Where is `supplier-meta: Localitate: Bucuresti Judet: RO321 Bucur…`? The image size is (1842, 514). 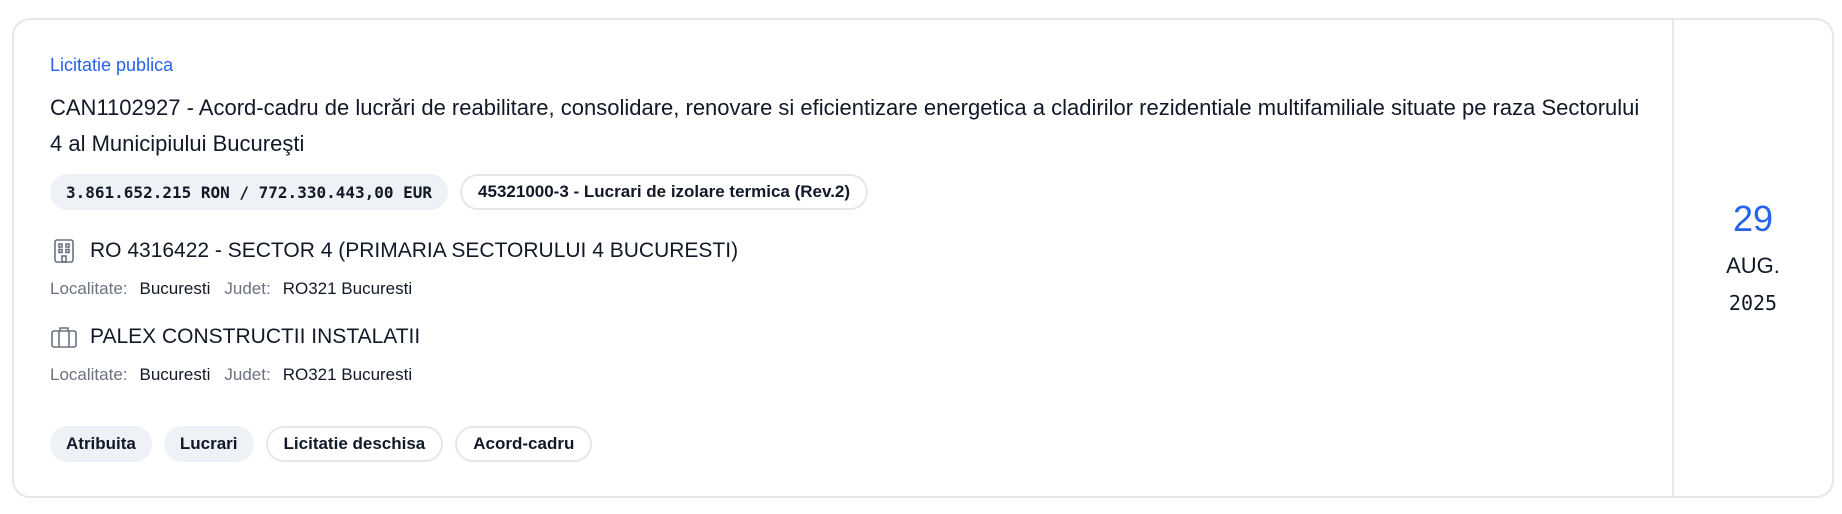
supplier-meta: Localitate: Bucuresti Judet: RO321 Bucur… is located at coordinates (845, 375).